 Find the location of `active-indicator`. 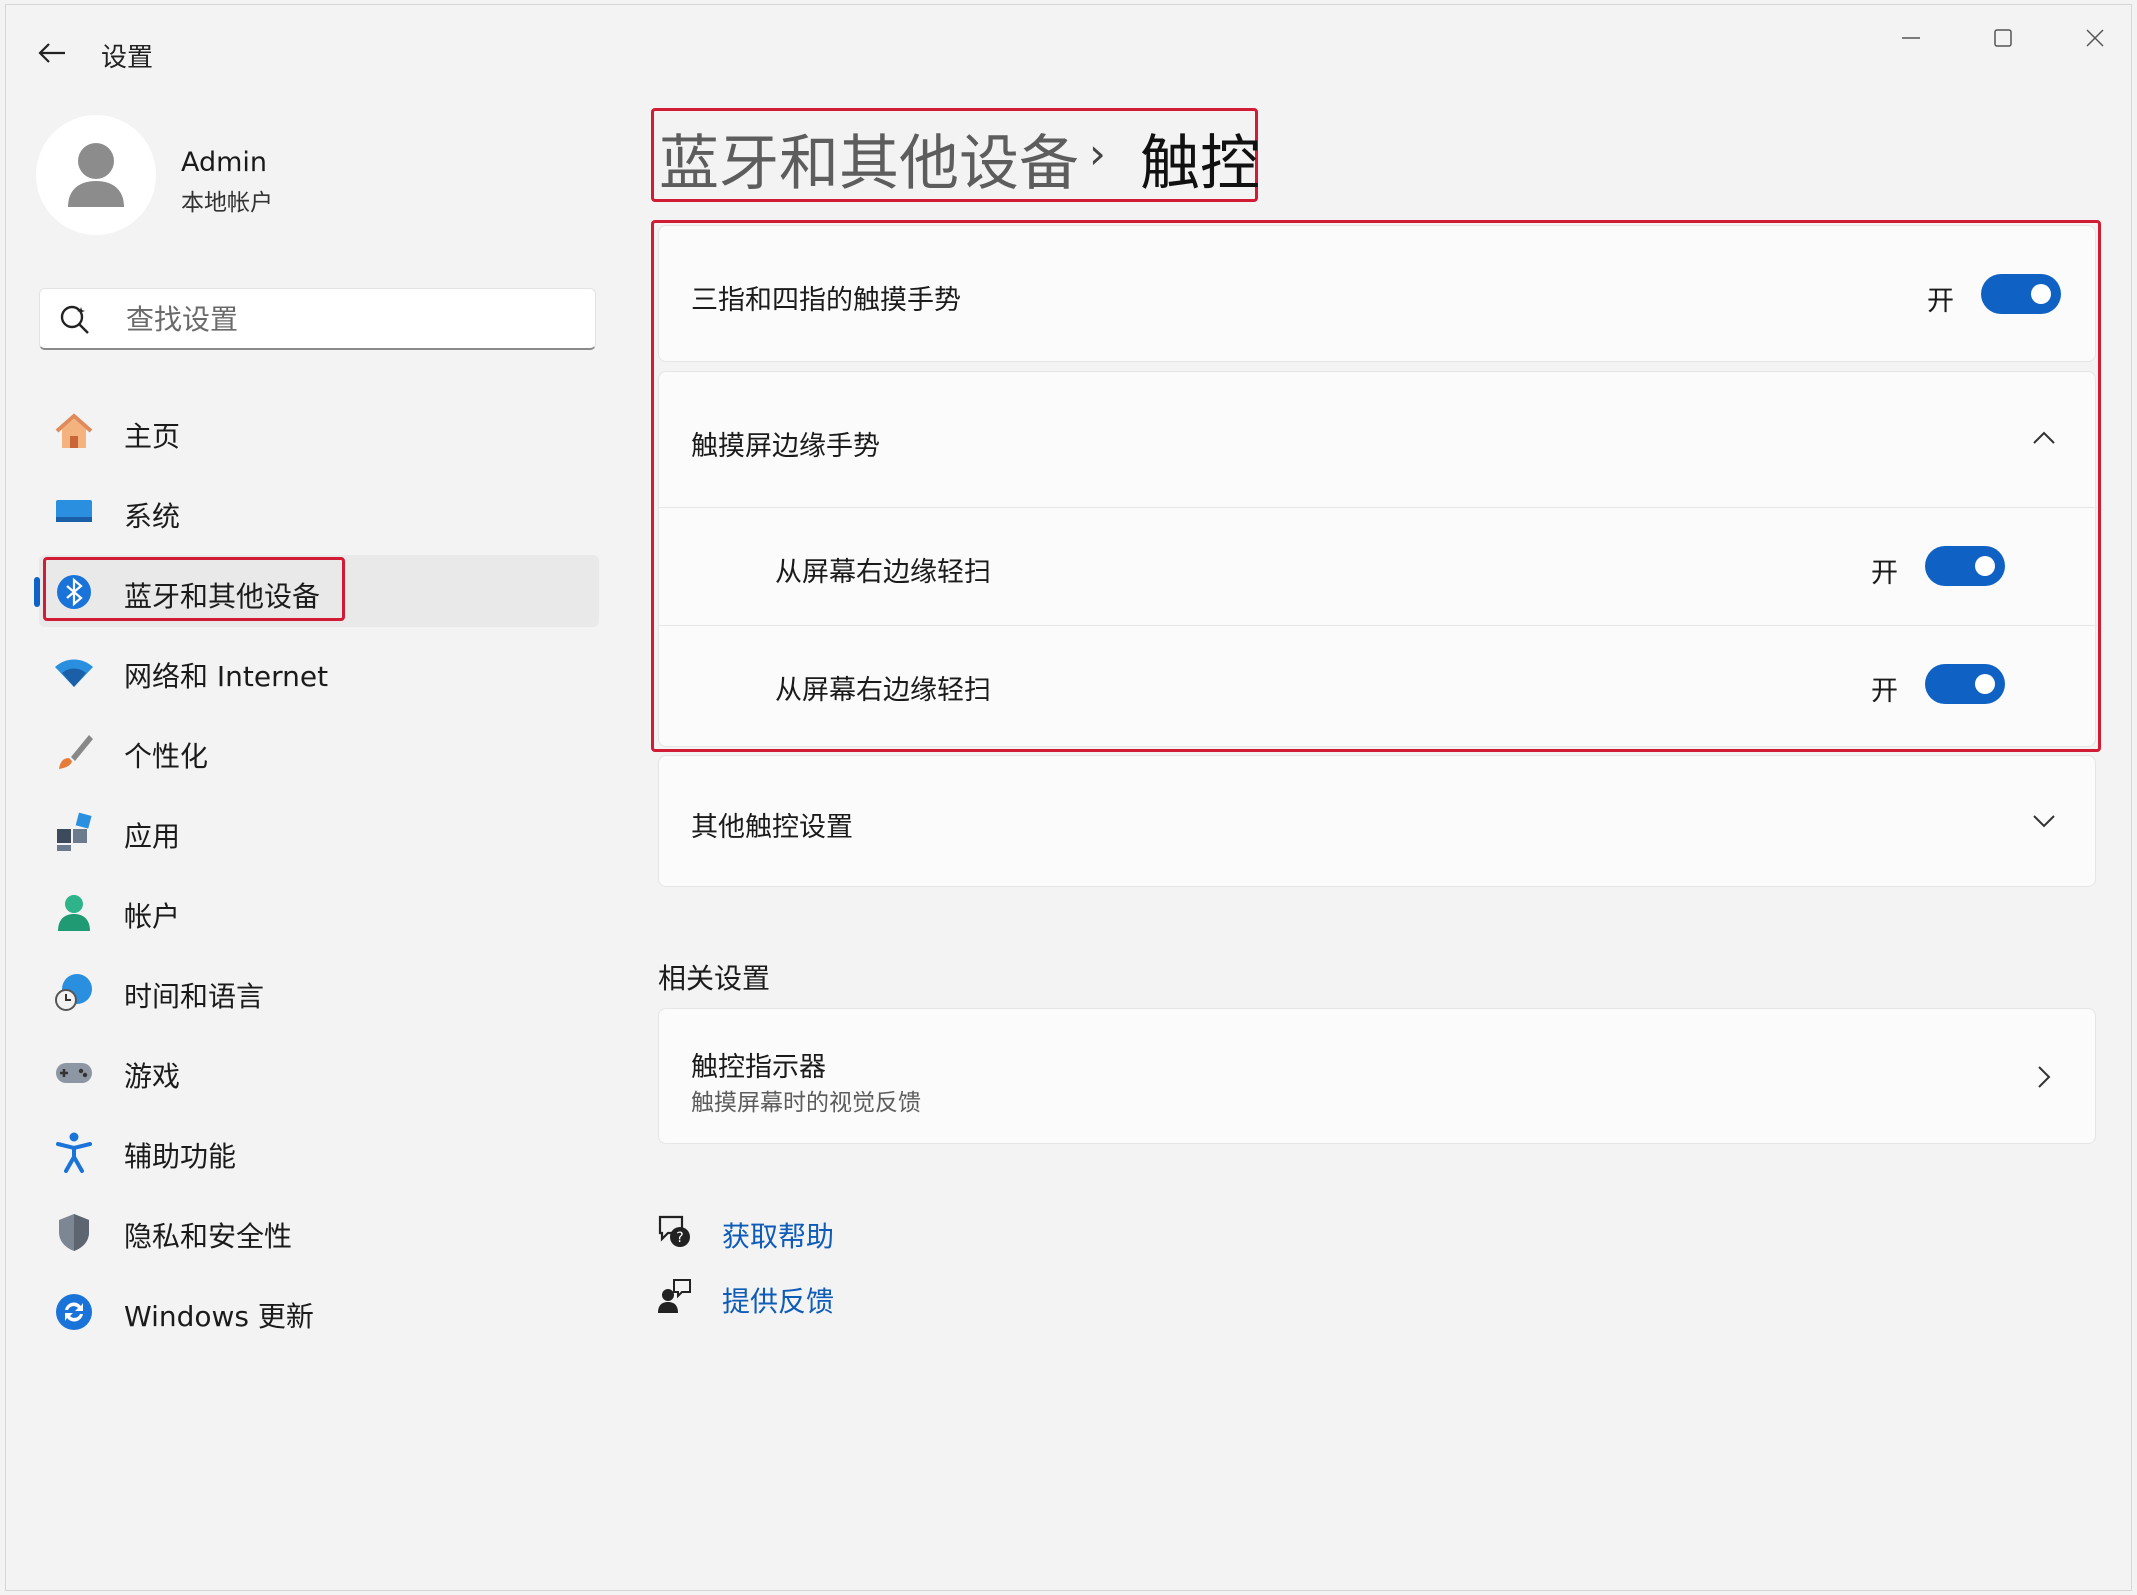

active-indicator is located at coordinates (37, 592).